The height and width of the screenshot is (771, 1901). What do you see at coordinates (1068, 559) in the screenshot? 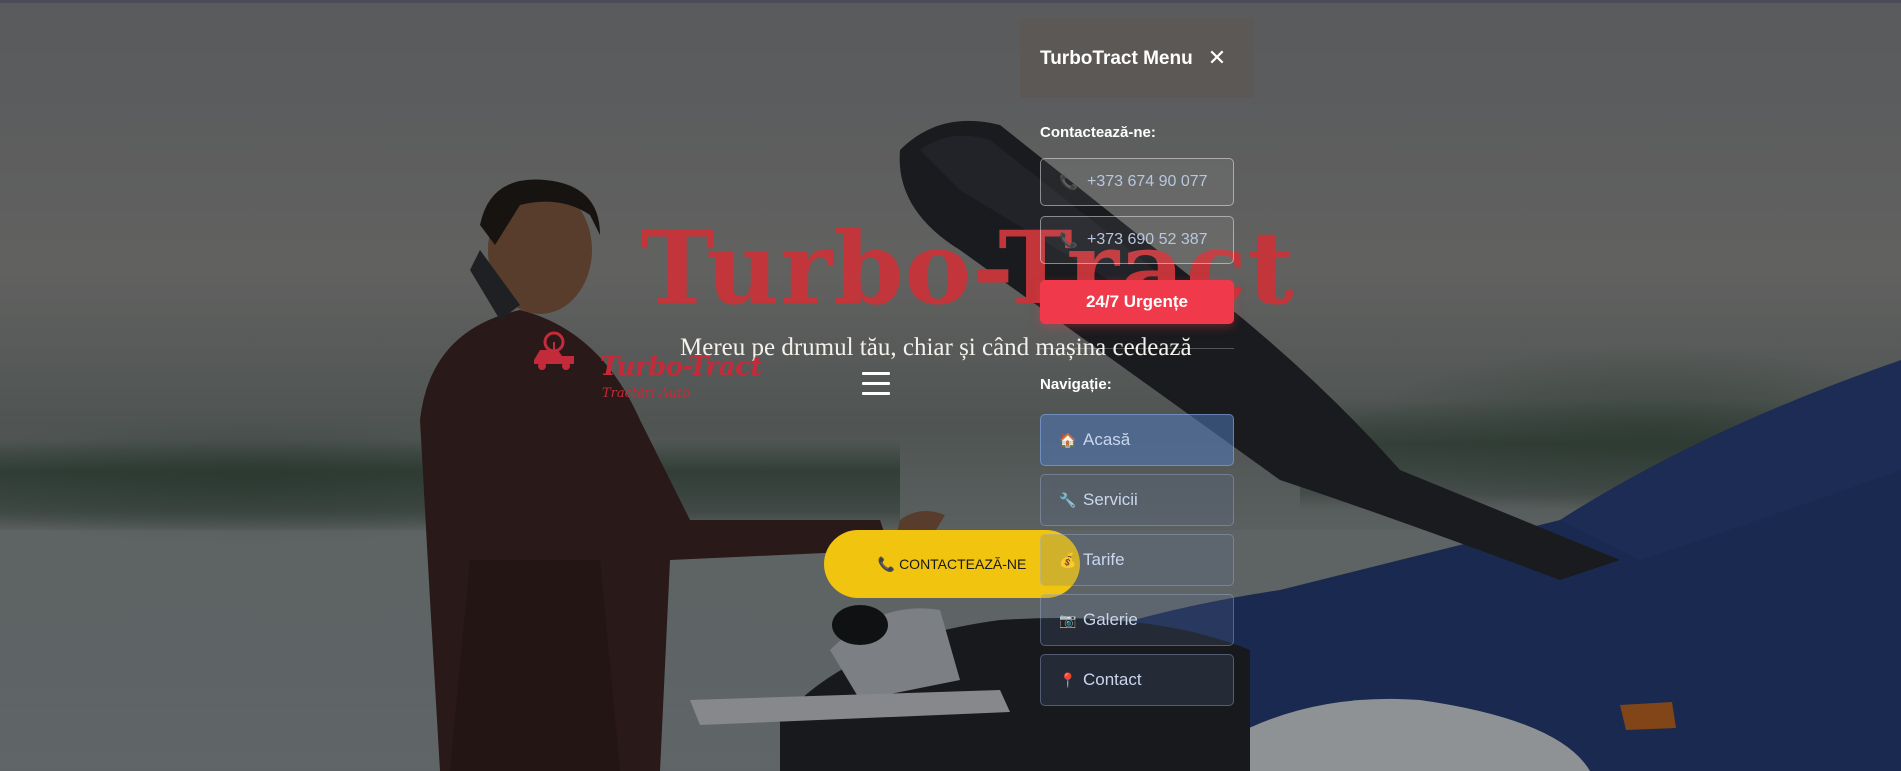
I see `money-bag-icon: 💰` at bounding box center [1068, 559].